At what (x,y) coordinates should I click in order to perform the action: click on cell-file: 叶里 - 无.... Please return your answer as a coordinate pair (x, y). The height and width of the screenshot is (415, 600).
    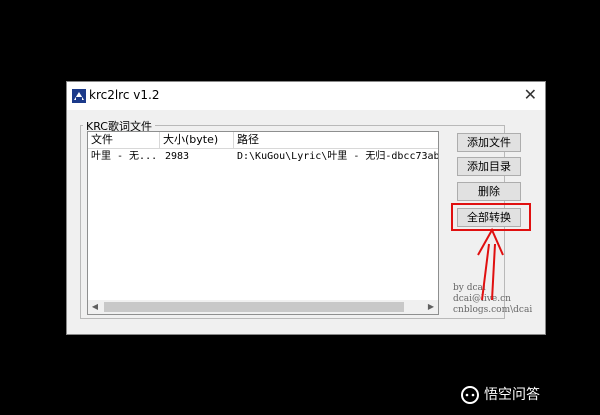
    Looking at the image, I should click on (124, 156).